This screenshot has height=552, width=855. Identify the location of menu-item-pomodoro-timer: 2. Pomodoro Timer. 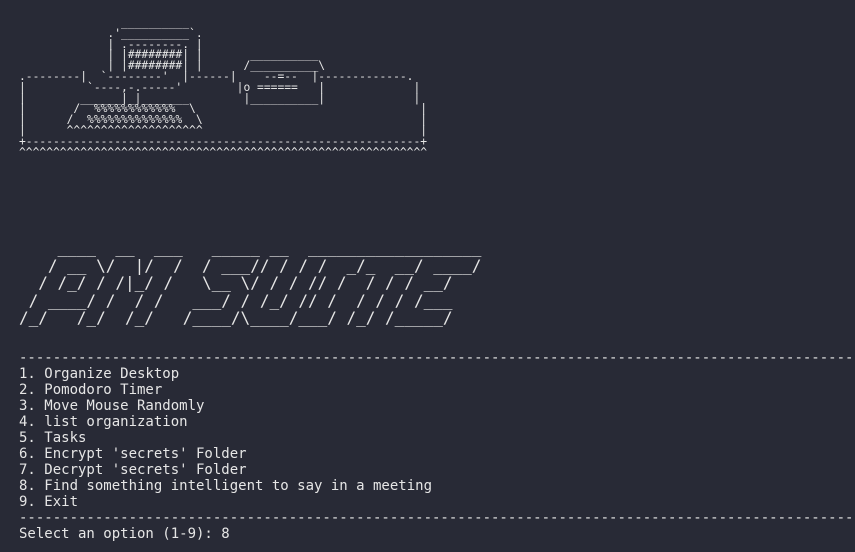
(91, 390).